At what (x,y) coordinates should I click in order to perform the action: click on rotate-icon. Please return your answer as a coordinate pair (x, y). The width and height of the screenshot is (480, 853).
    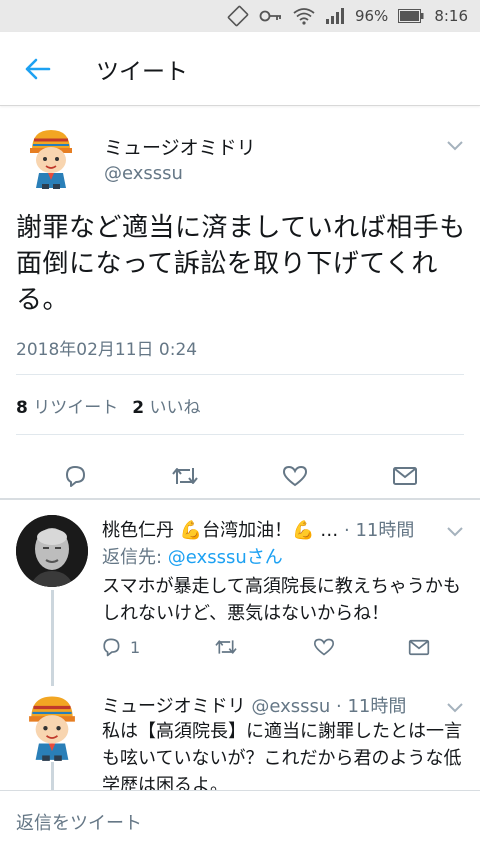
    Looking at the image, I should click on (238, 16).